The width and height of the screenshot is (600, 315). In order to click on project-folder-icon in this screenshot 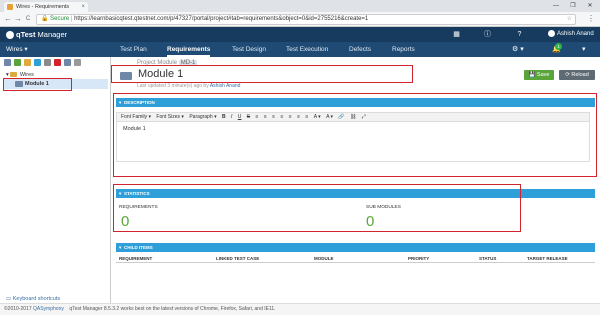, I will do `click(14, 75)`.